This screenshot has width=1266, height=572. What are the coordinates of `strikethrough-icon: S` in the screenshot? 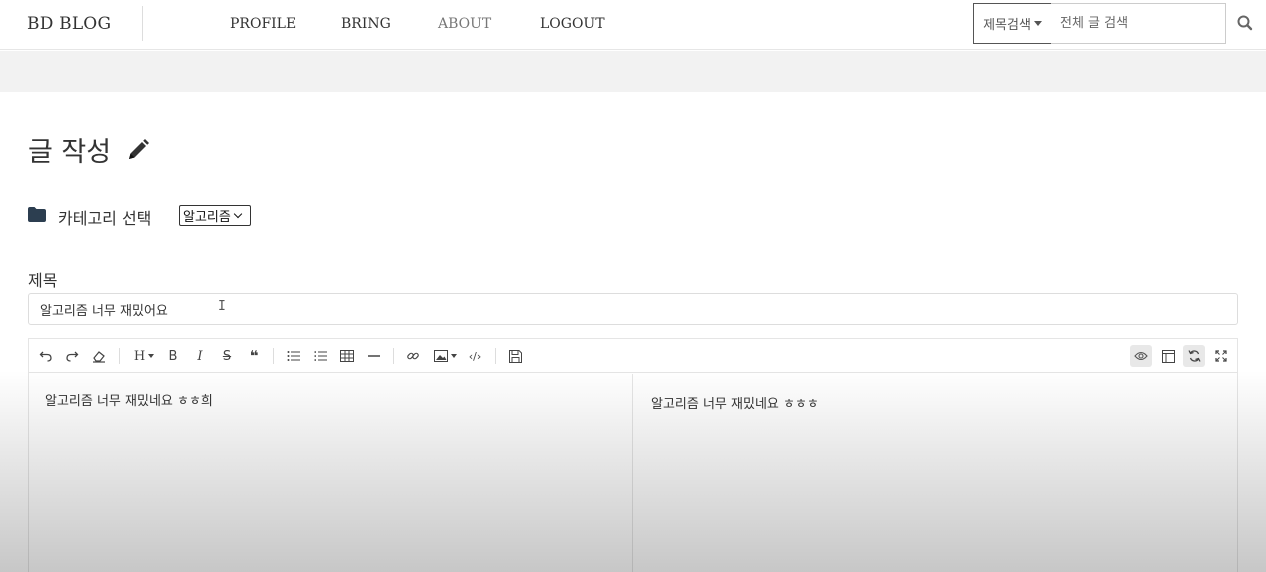 It's located at (227, 356).